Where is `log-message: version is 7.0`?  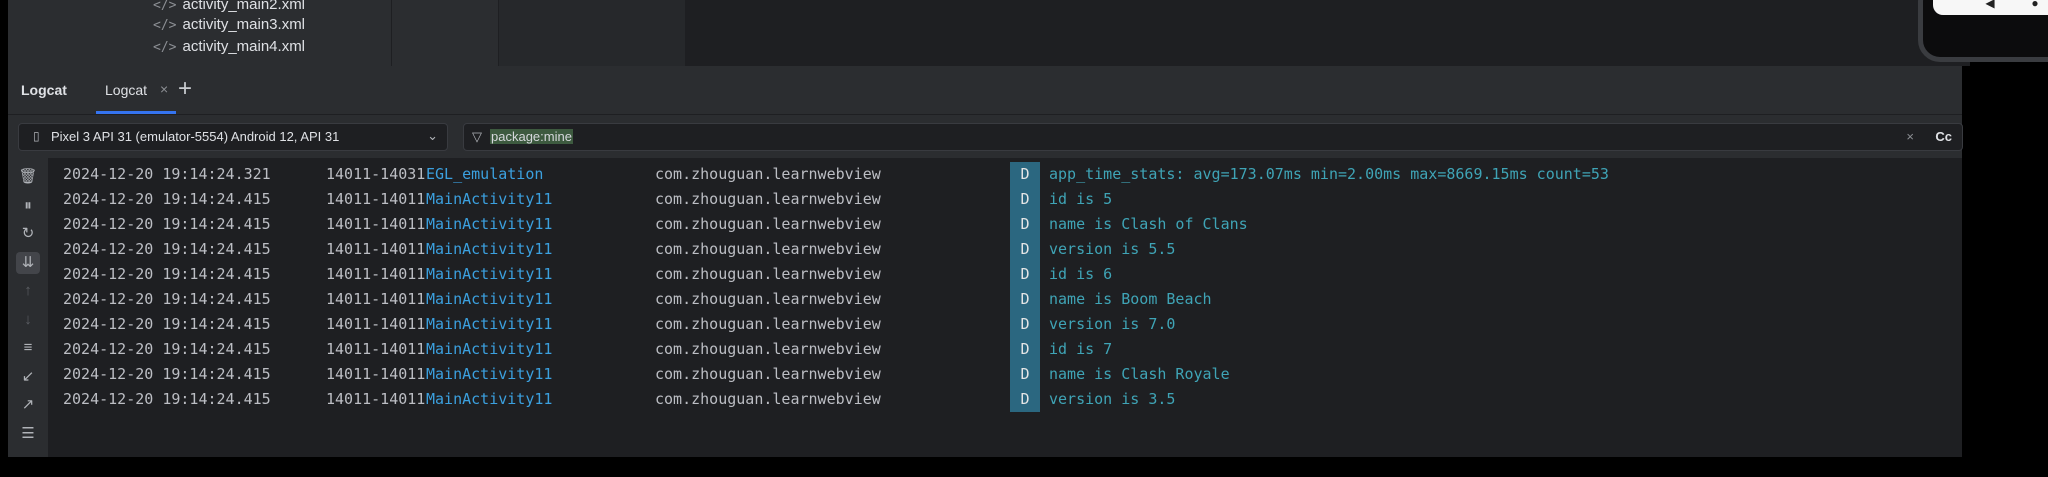 log-message: version is 7.0 is located at coordinates (1112, 324).